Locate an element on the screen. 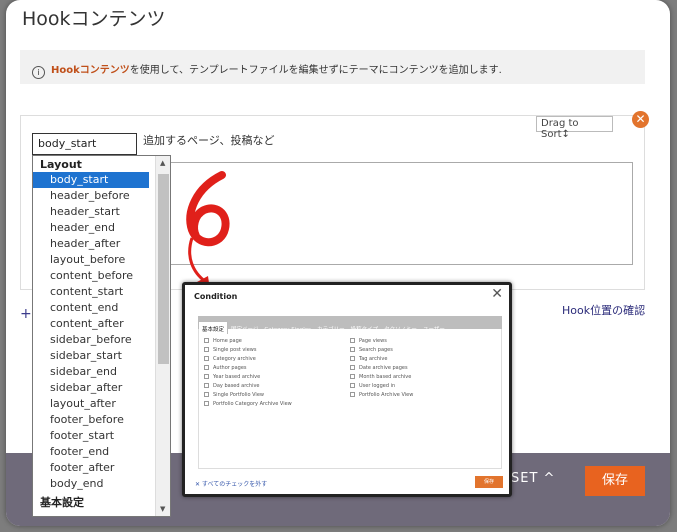  dropdown-option: header_start is located at coordinates (91, 212).